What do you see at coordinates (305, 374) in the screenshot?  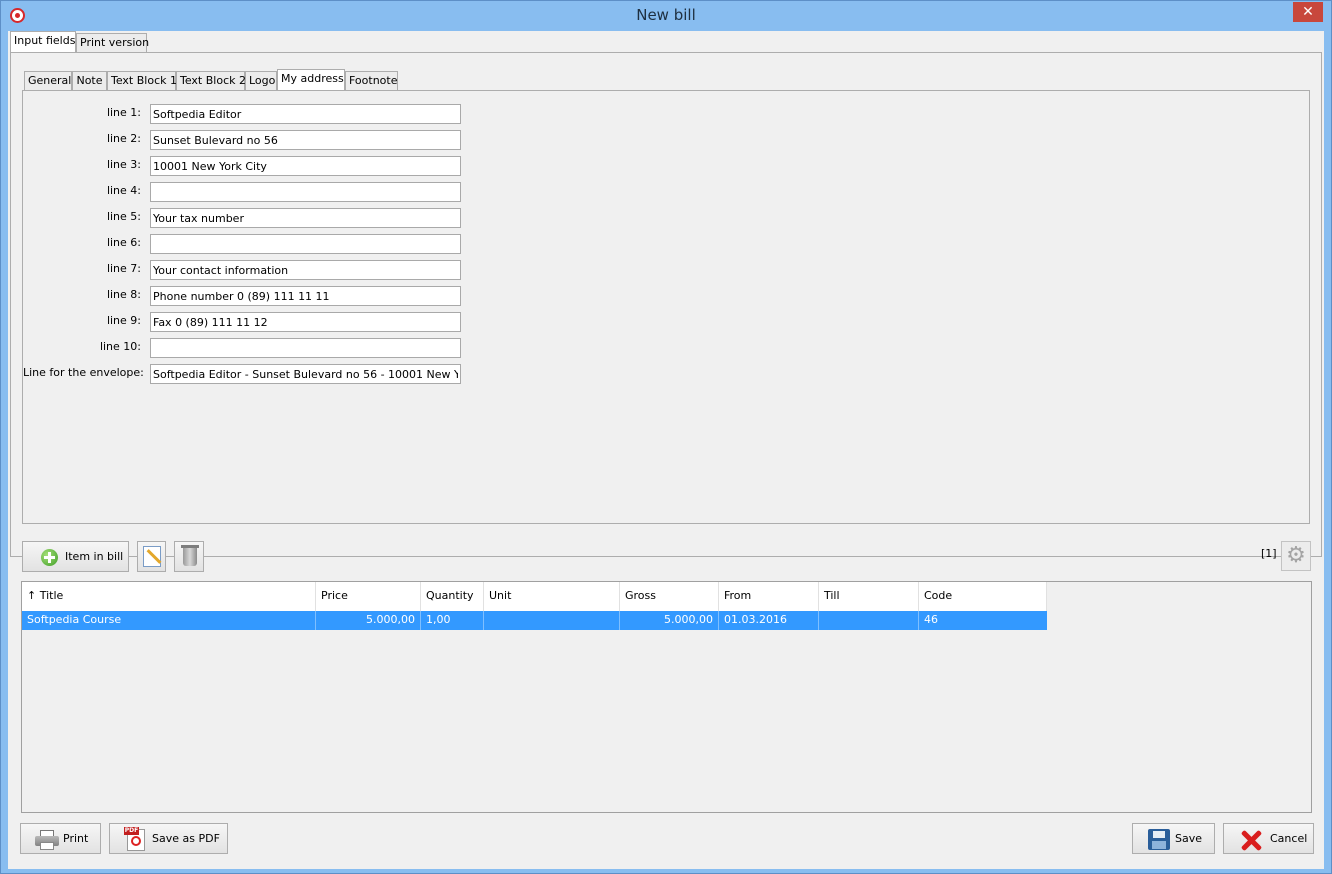 I see `envelope-line-input` at bounding box center [305, 374].